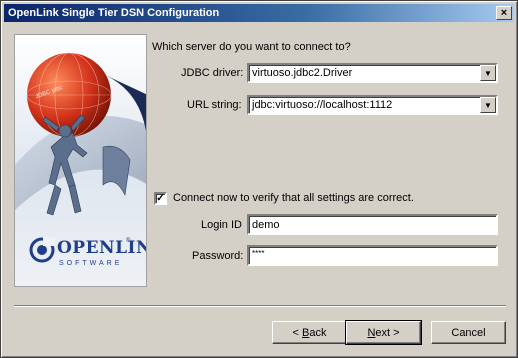  I want to click on cancel-button: Cancel, so click(468, 332).